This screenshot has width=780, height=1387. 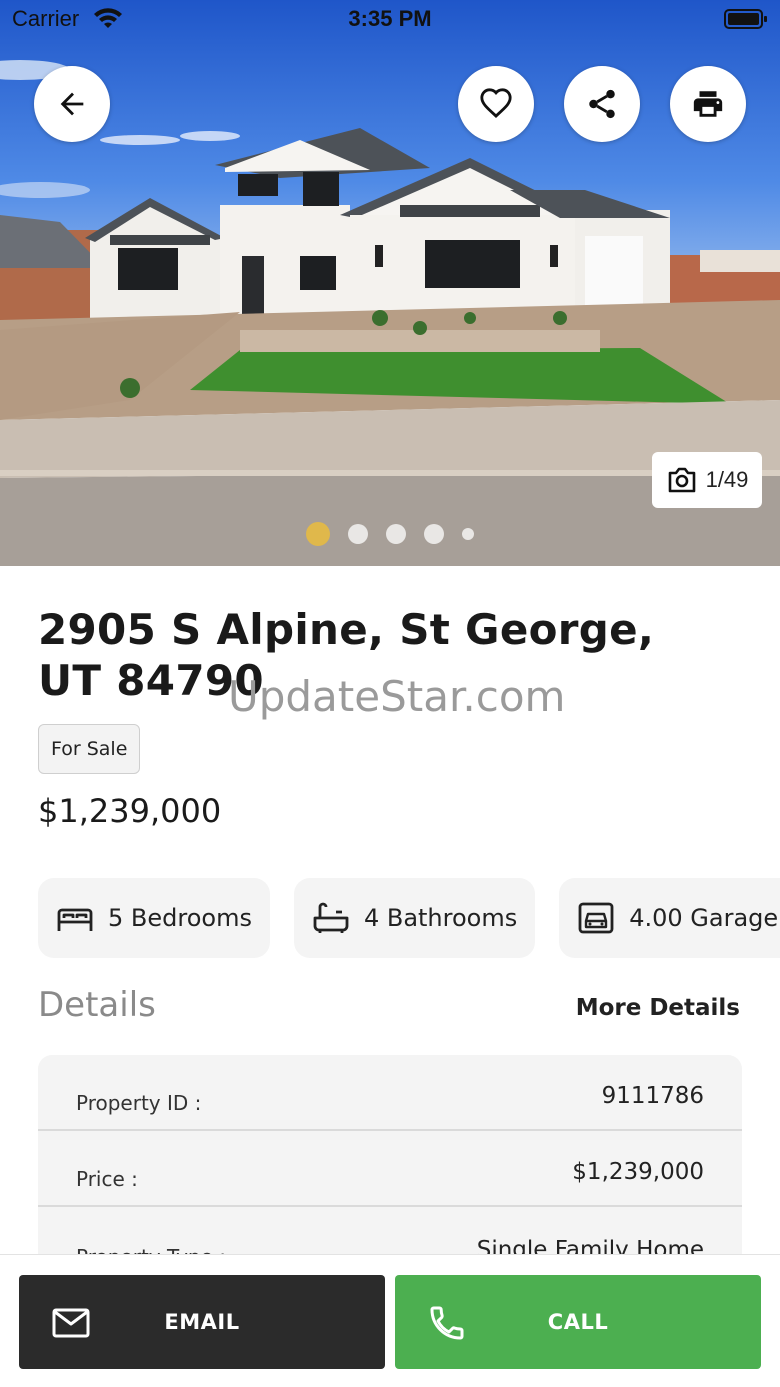 I want to click on bed-icon, so click(x=75, y=919).